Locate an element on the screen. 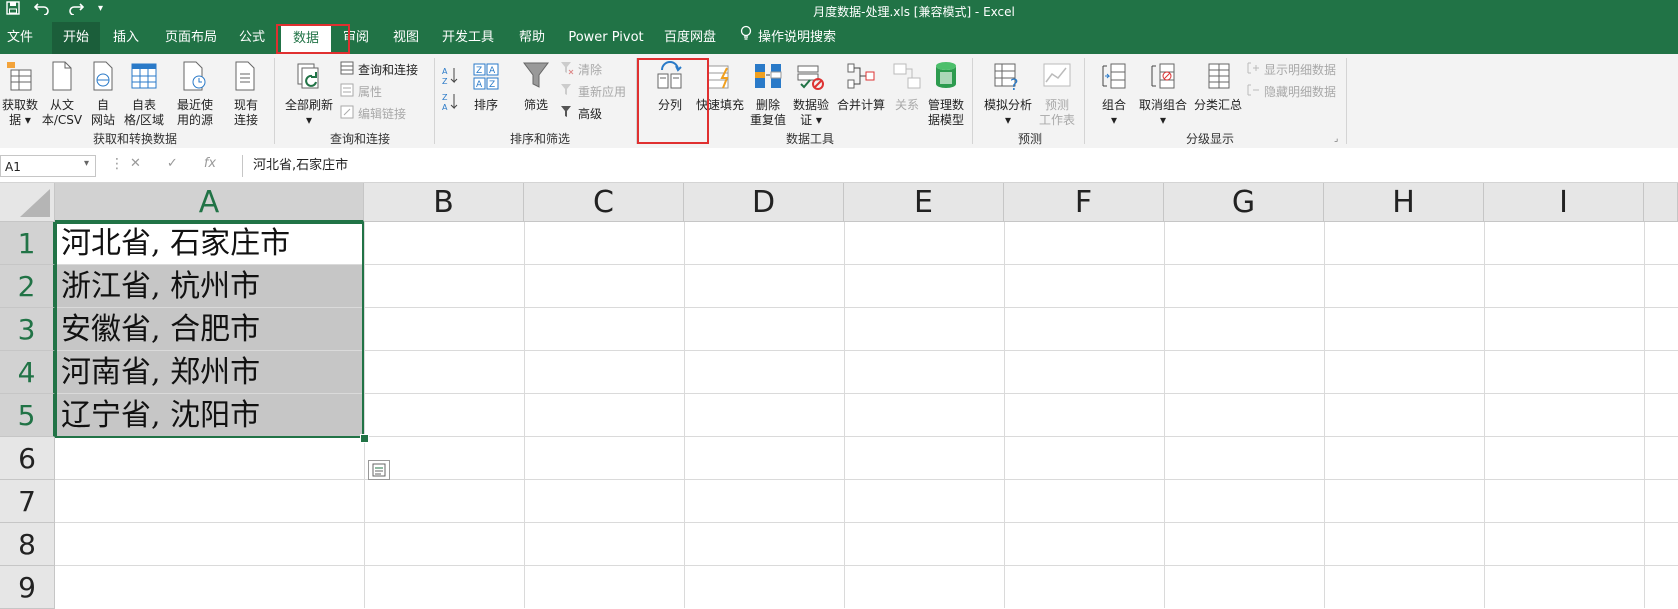  row-header-9: 9 is located at coordinates (27, 587).